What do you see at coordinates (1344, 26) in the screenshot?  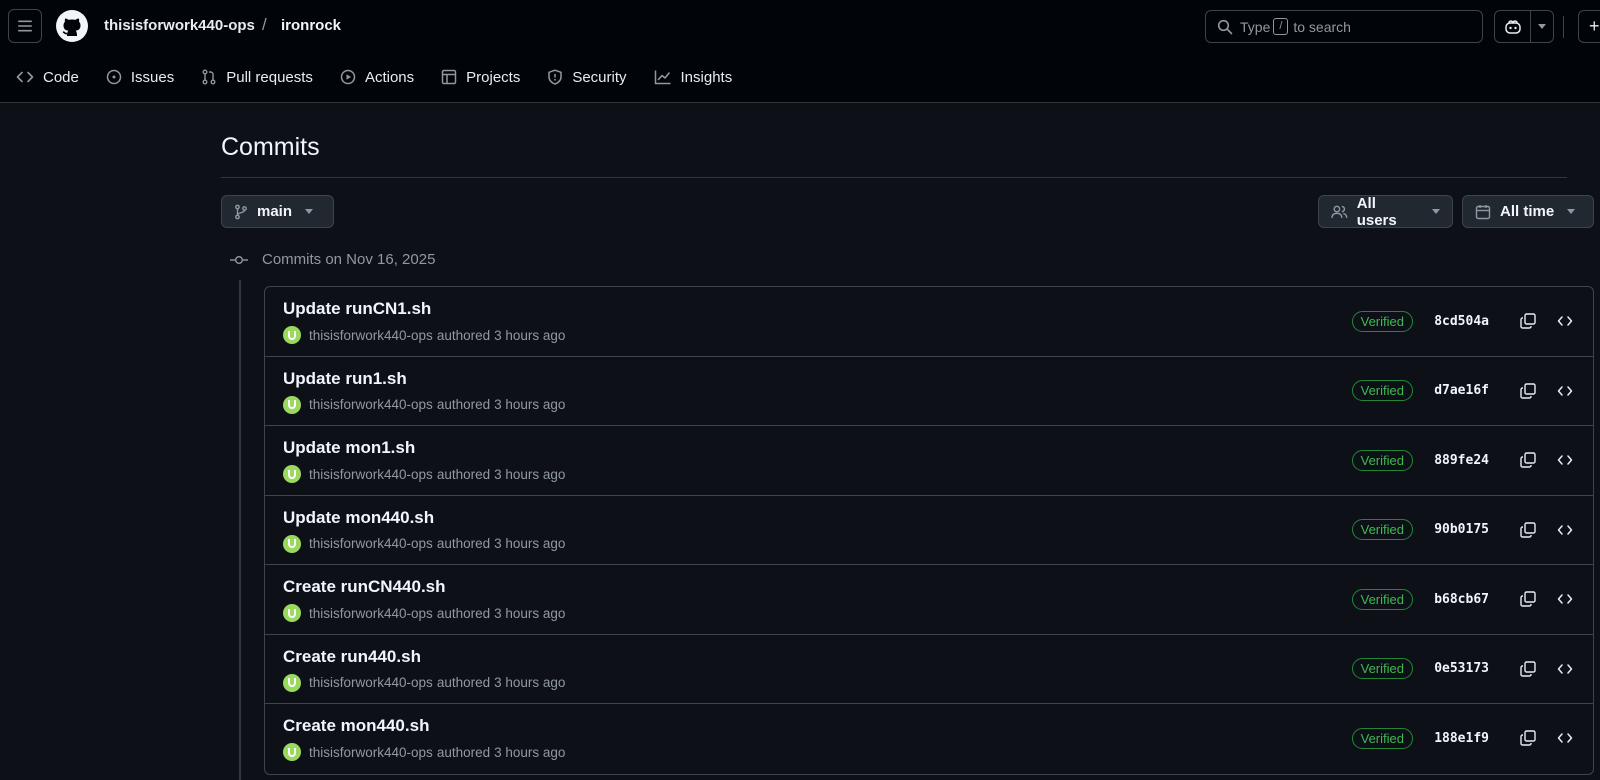 I see `search-input: Type / to search` at bounding box center [1344, 26].